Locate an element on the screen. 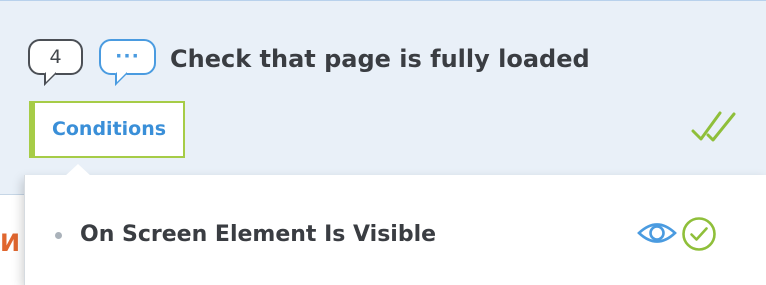 This screenshot has height=285, width=766. comment-icon: ··· is located at coordinates (127, 57).